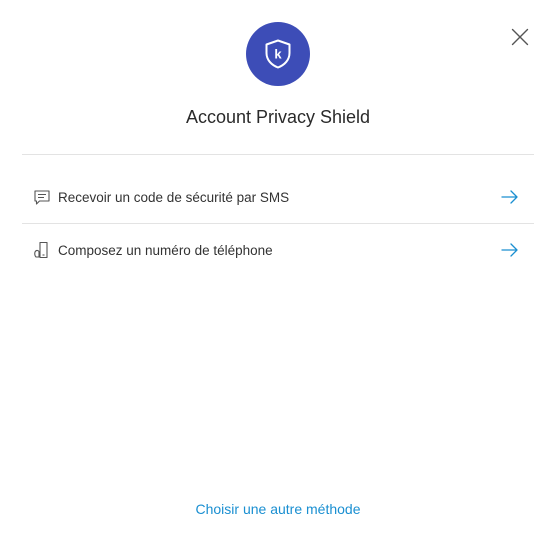 The height and width of the screenshot is (535, 556). I want to click on option-sms: Recevoir un code de sécurité par SMS, so click(278, 197).